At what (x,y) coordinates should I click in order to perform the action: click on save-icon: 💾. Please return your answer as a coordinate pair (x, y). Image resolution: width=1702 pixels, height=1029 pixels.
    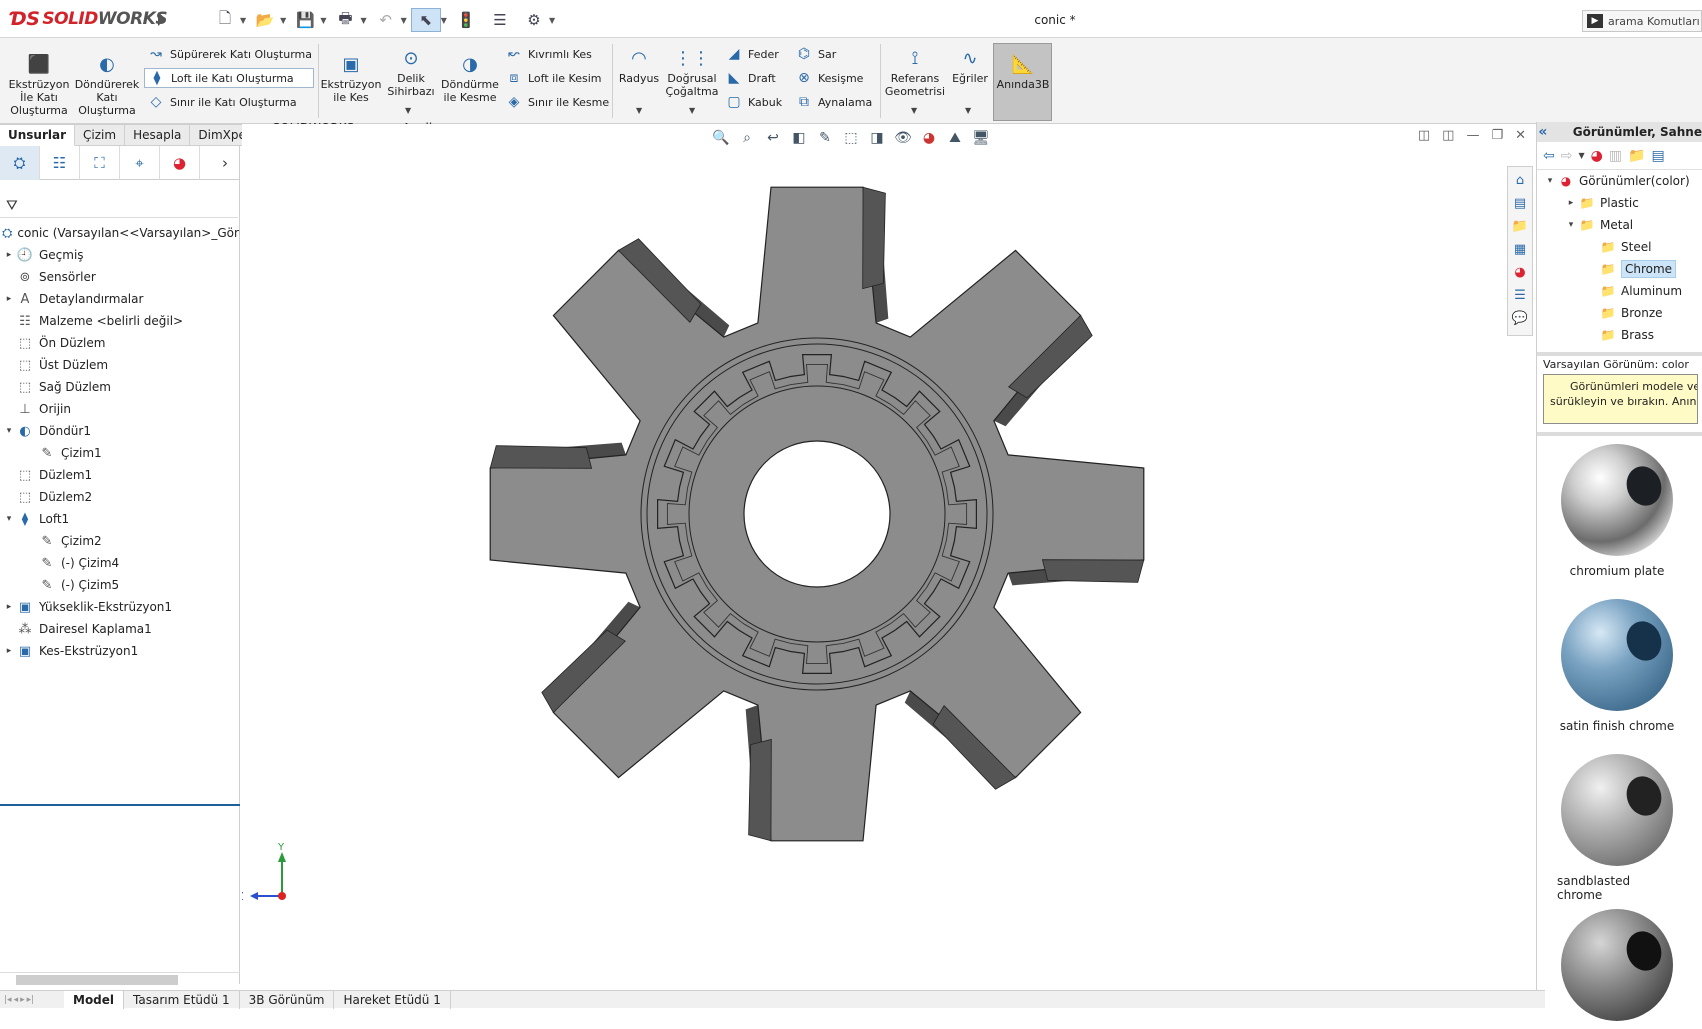
    Looking at the image, I should click on (305, 20).